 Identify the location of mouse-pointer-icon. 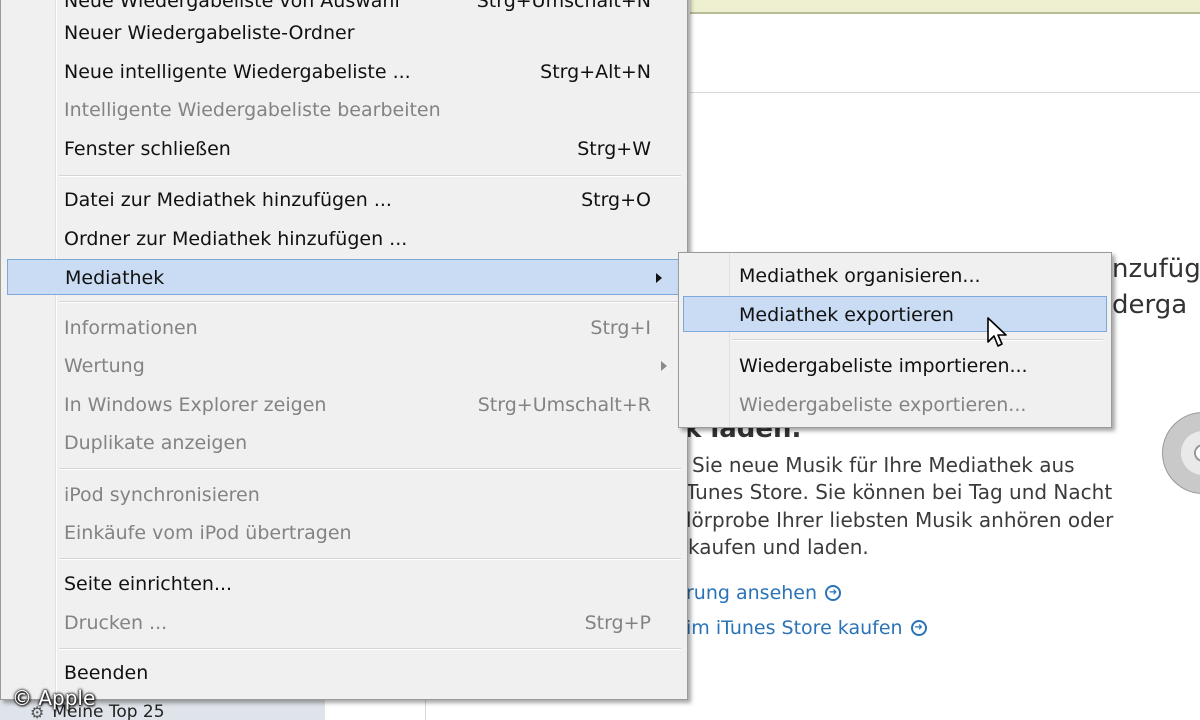
(997, 332).